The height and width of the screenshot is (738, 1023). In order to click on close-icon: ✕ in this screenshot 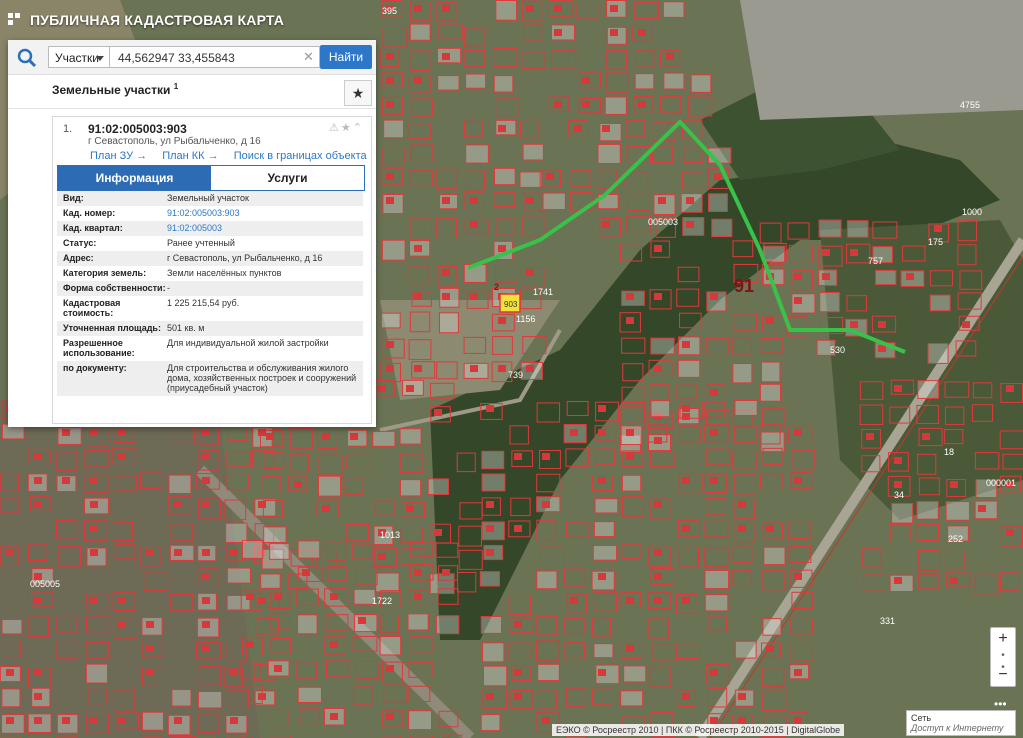, I will do `click(308, 57)`.